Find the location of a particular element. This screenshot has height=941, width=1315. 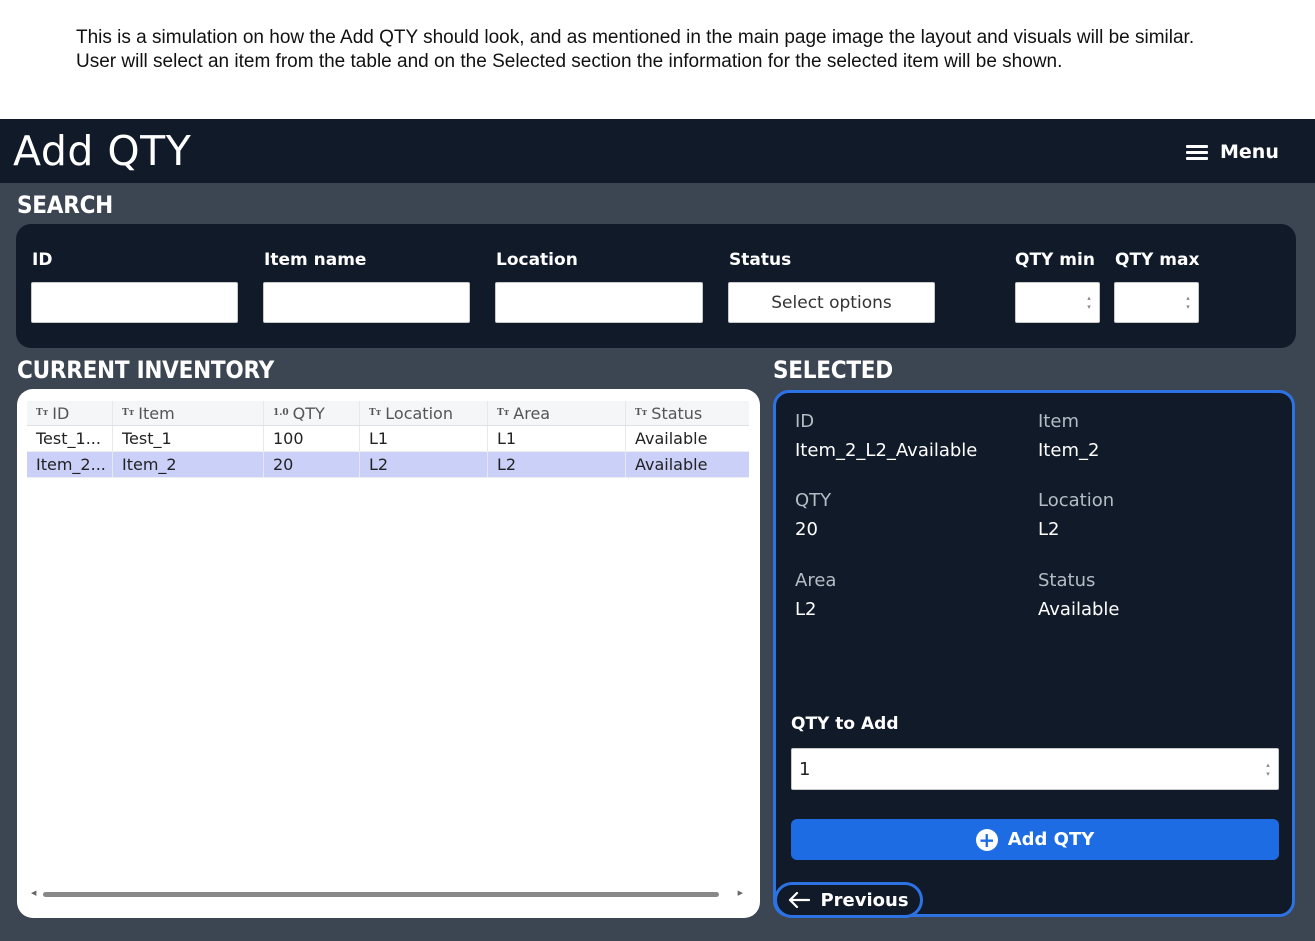

status-select: Select options is located at coordinates (831, 302).